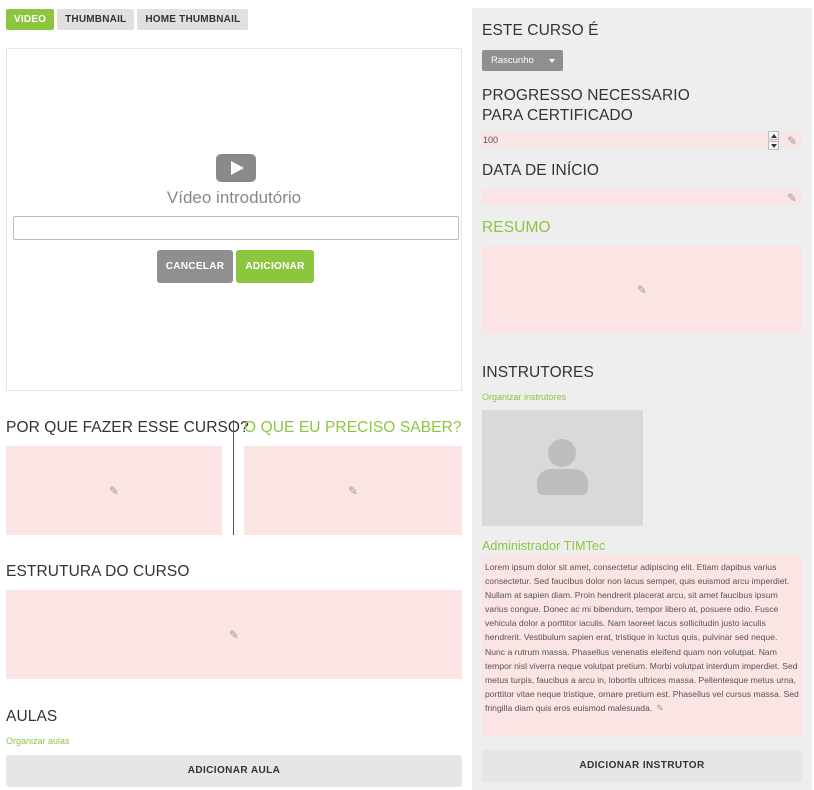 This screenshot has height=790, width=814. What do you see at coordinates (524, 397) in the screenshot?
I see `organize-instructors-link: Organizar instrutores` at bounding box center [524, 397].